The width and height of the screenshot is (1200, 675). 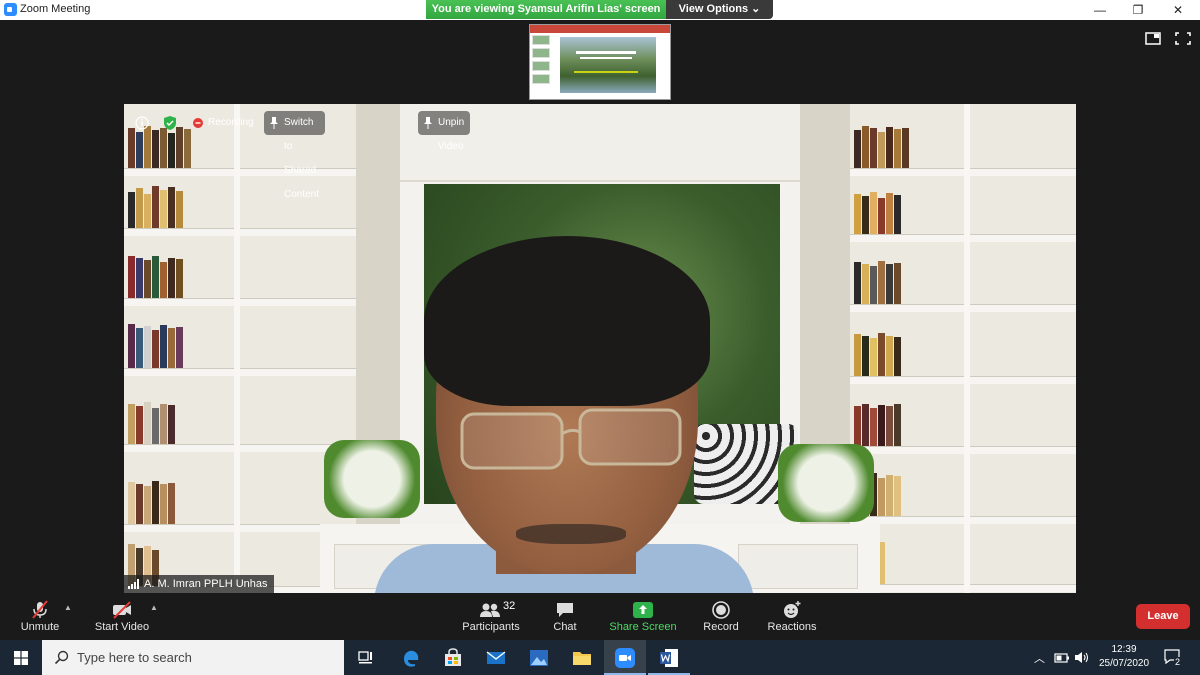 What do you see at coordinates (1138, 10) in the screenshot?
I see `restore-button: ❐` at bounding box center [1138, 10].